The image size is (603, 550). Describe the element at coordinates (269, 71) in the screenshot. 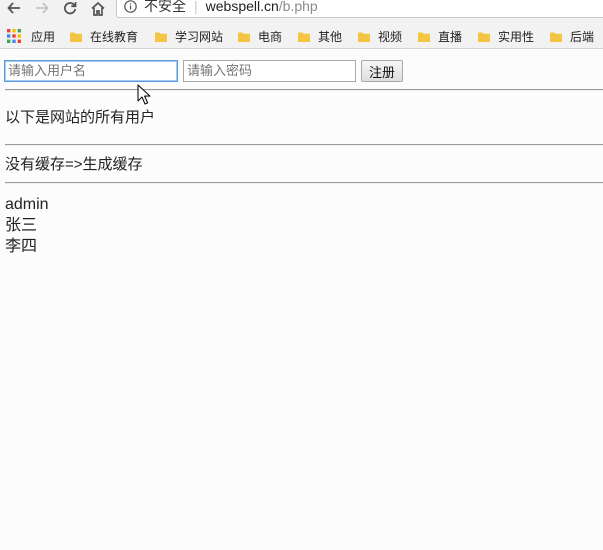

I see `password-input: 请输入密码` at that location.